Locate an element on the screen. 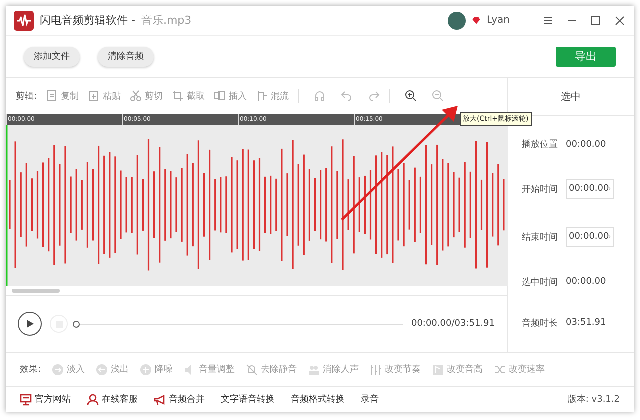 The height and width of the screenshot is (420, 640). edit-tool-label: 剪切 is located at coordinates (154, 96).